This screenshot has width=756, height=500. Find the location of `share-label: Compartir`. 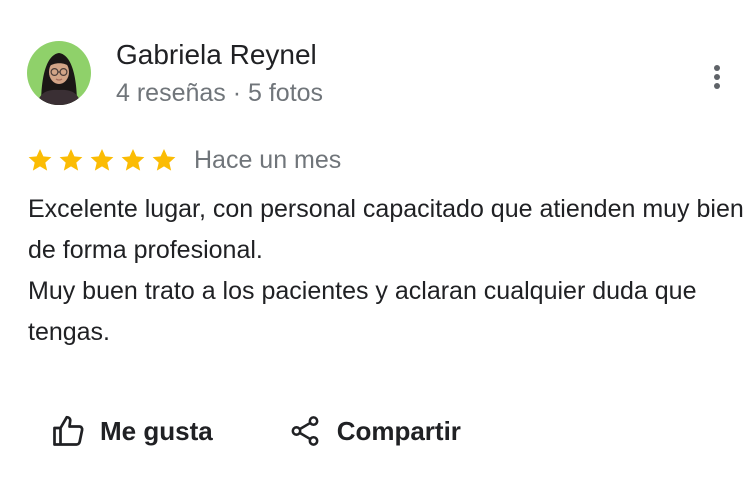

share-label: Compartir is located at coordinates (398, 430).